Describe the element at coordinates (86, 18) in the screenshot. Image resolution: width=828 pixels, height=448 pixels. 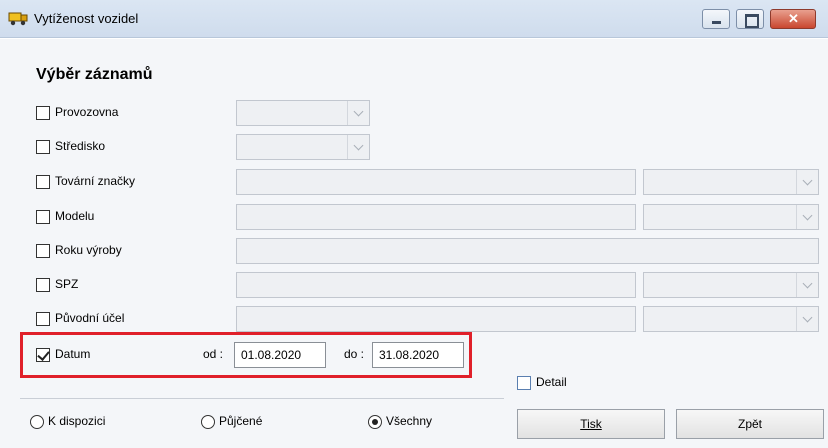
I see `window-title: Vytíženost vozidel` at that location.